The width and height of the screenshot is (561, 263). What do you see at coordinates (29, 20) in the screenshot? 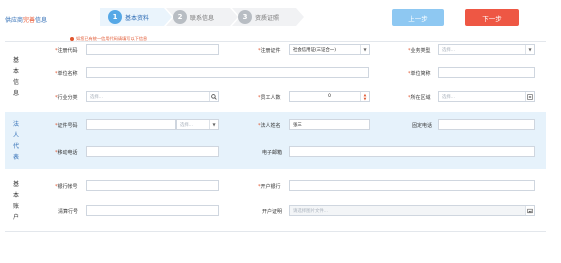
I see `title-part2: 完善` at bounding box center [29, 20].